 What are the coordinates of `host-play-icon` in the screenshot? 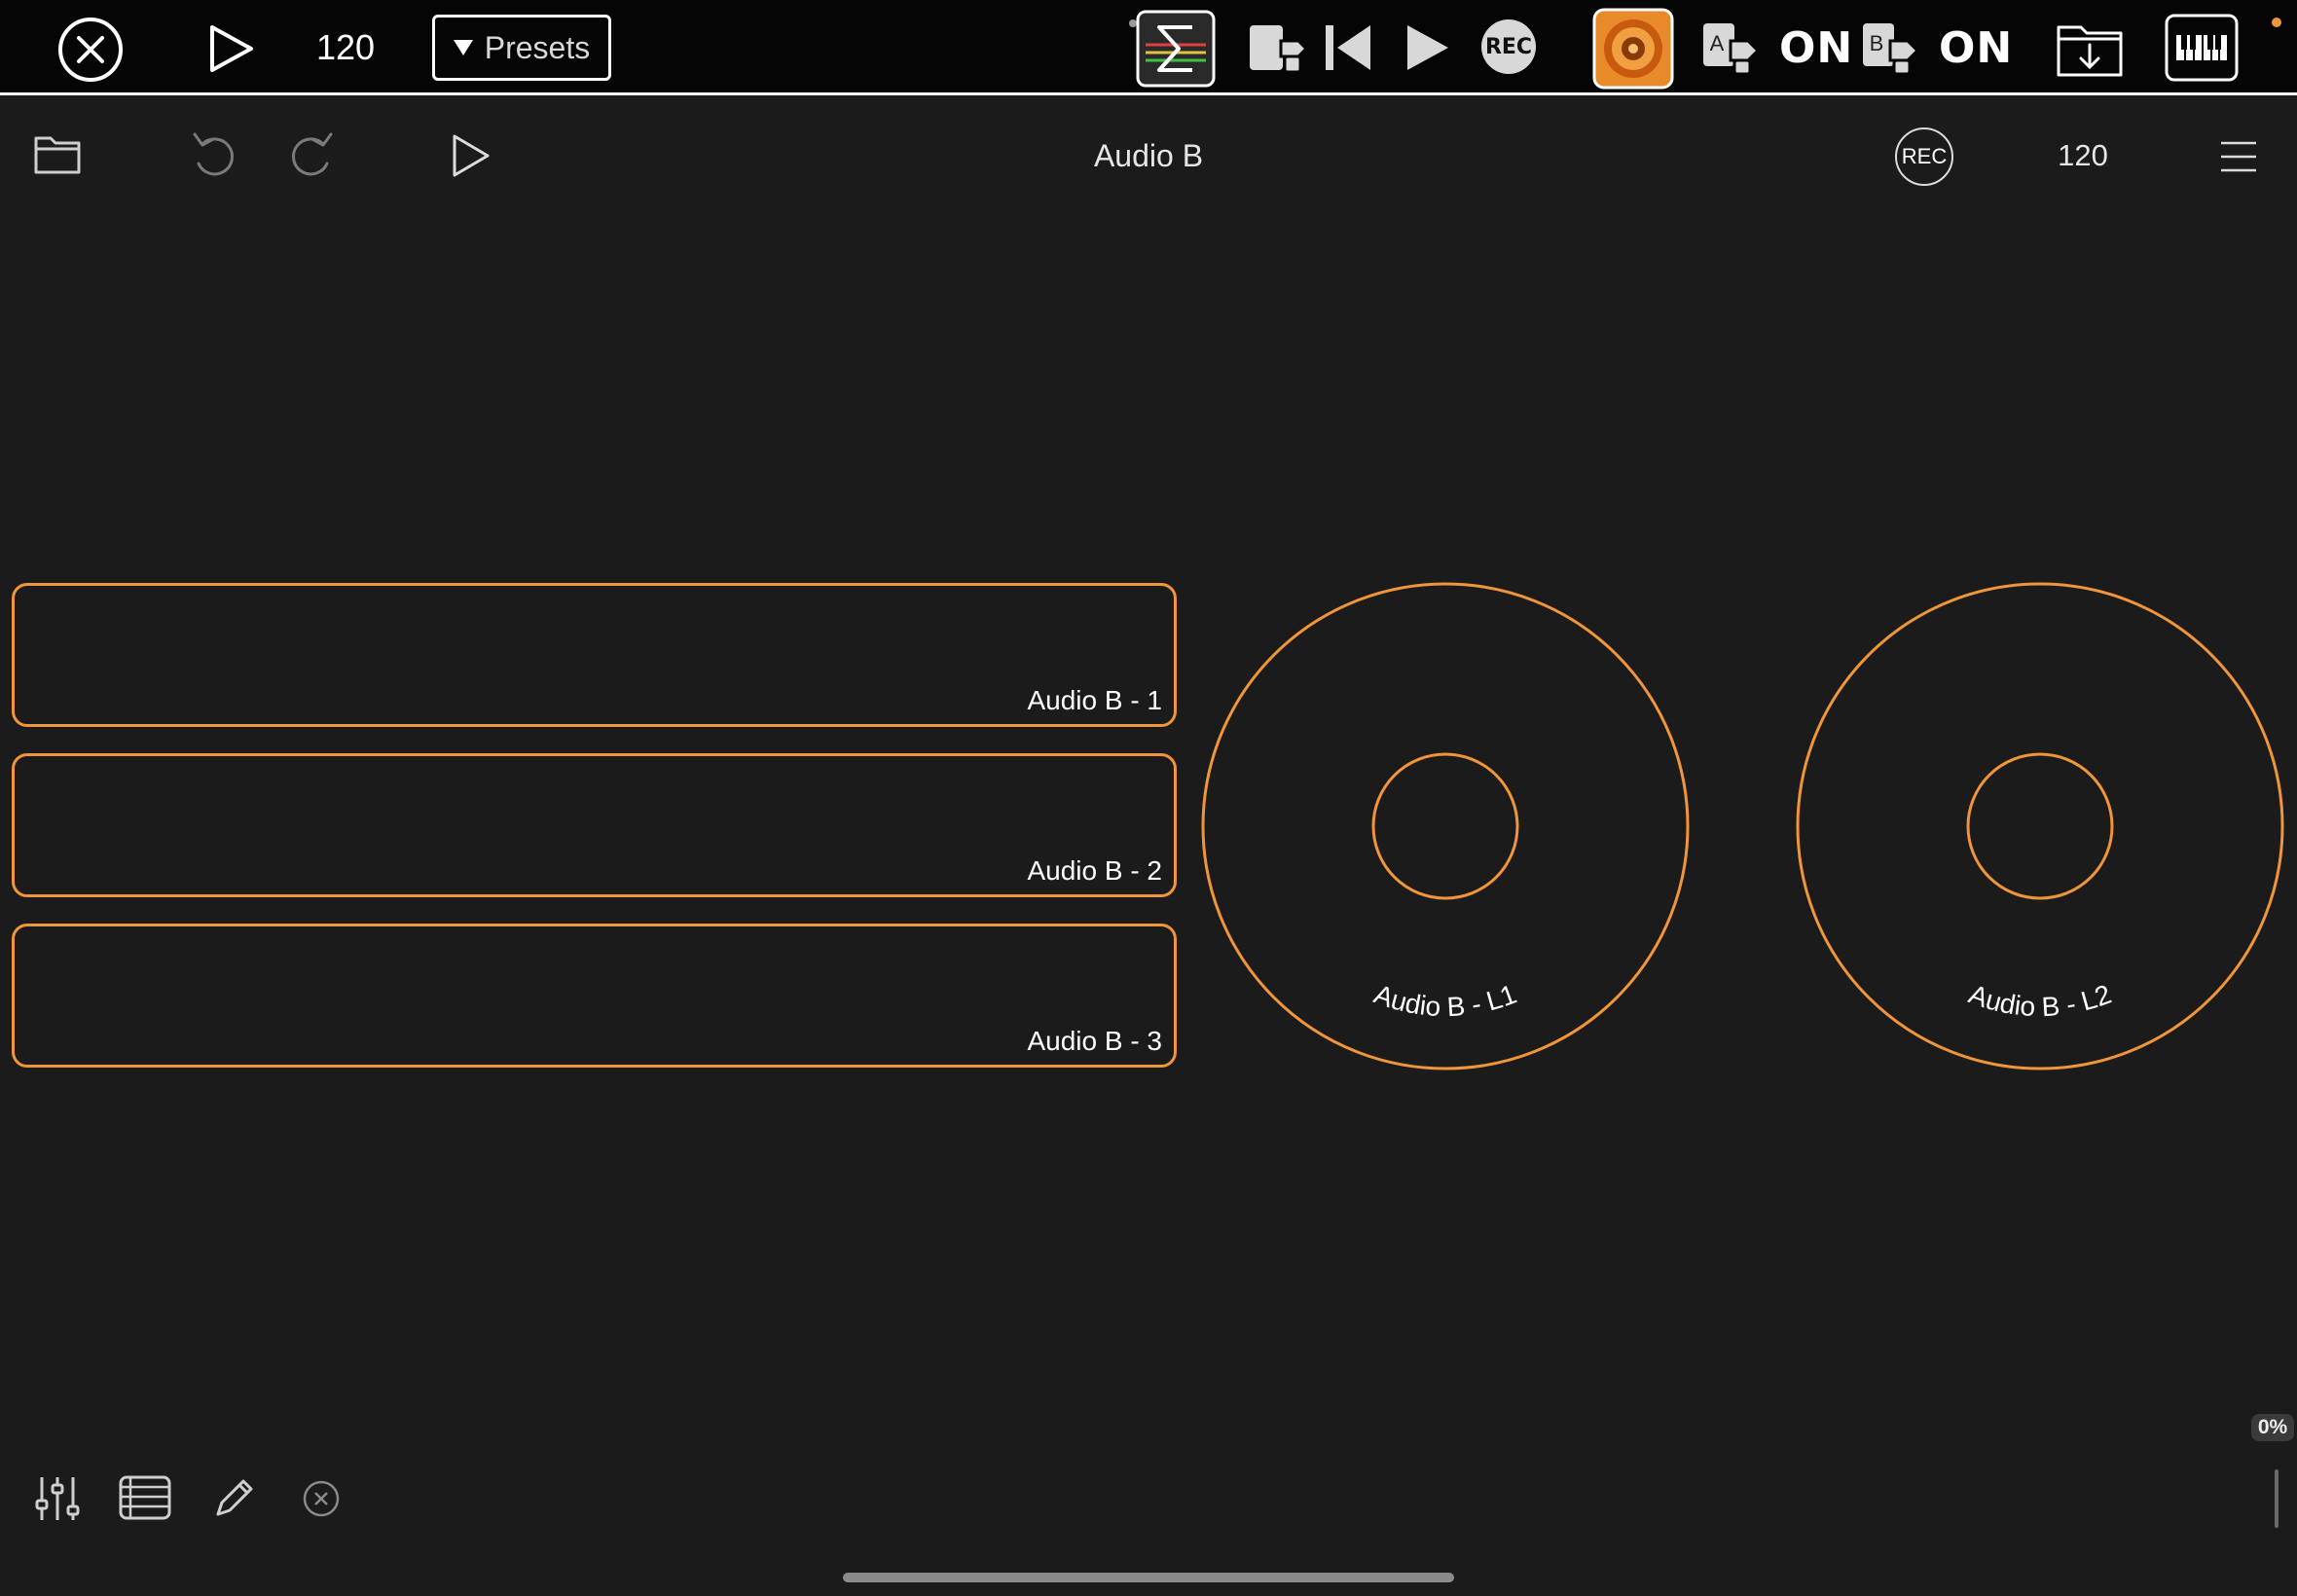 It's located at (232, 48).